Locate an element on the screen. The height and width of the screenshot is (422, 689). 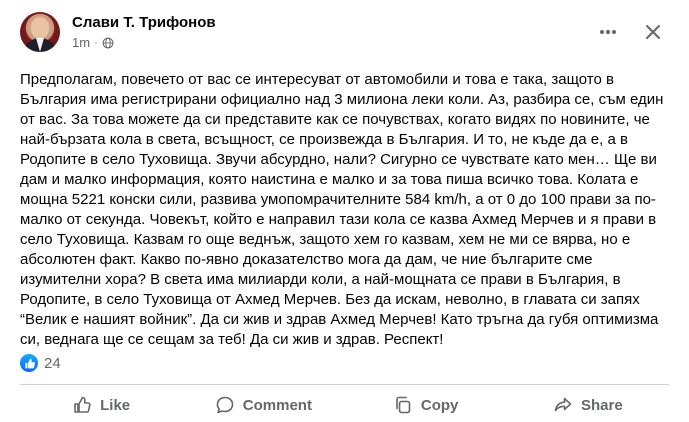
comment-button: Comment is located at coordinates (263, 405).